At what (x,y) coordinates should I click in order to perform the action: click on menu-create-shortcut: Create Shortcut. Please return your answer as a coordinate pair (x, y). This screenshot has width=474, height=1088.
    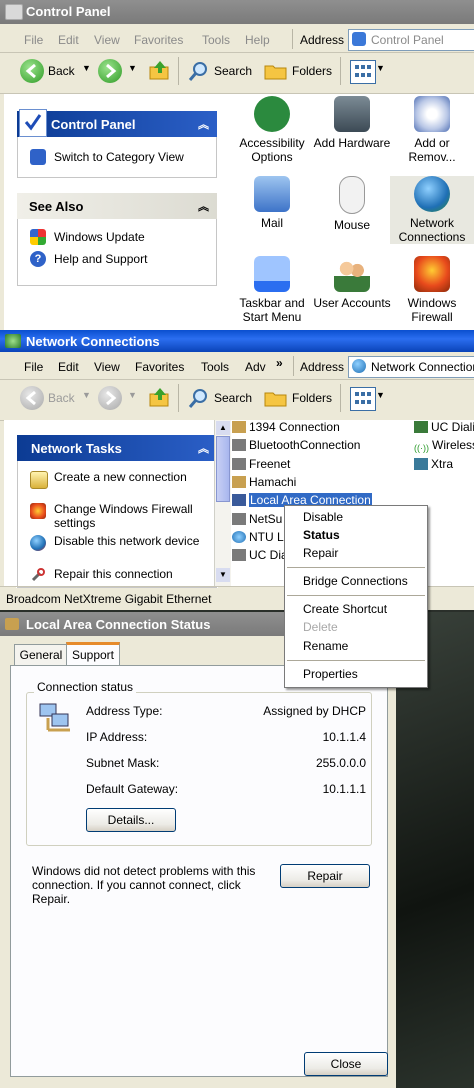
    Looking at the image, I should click on (356, 609).